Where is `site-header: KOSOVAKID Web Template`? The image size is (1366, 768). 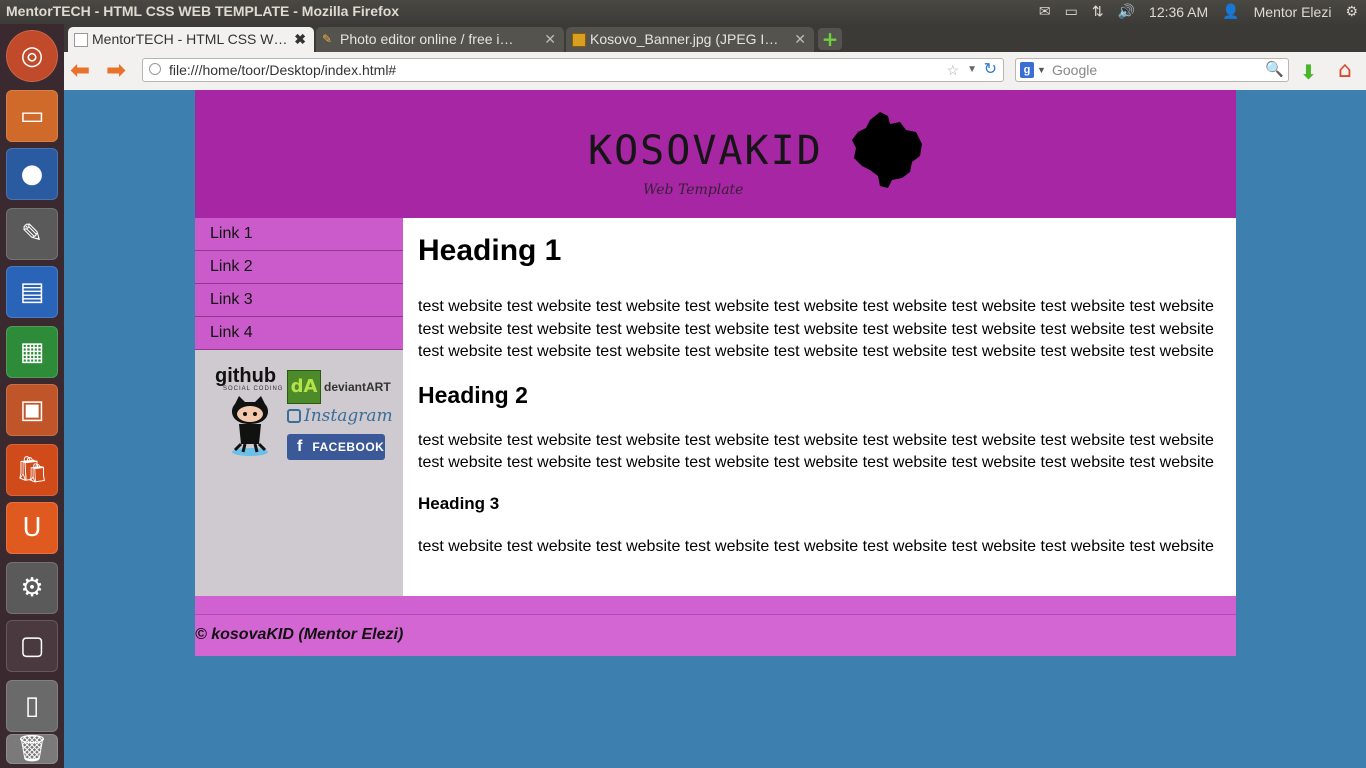
site-header: KOSOVAKID Web Template is located at coordinates (715, 154).